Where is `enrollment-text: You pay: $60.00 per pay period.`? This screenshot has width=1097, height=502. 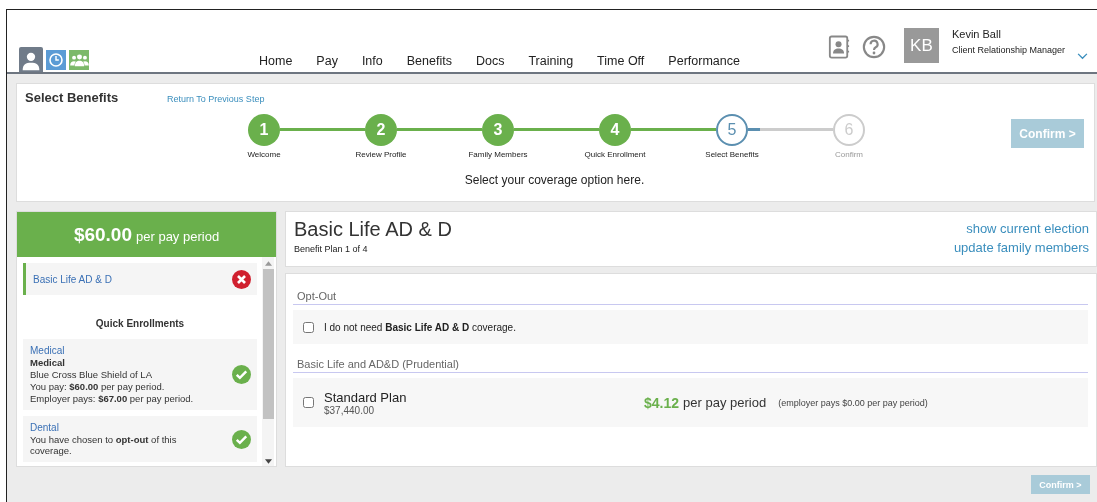
enrollment-text: You pay: $60.00 per pay period. is located at coordinates (98, 386).